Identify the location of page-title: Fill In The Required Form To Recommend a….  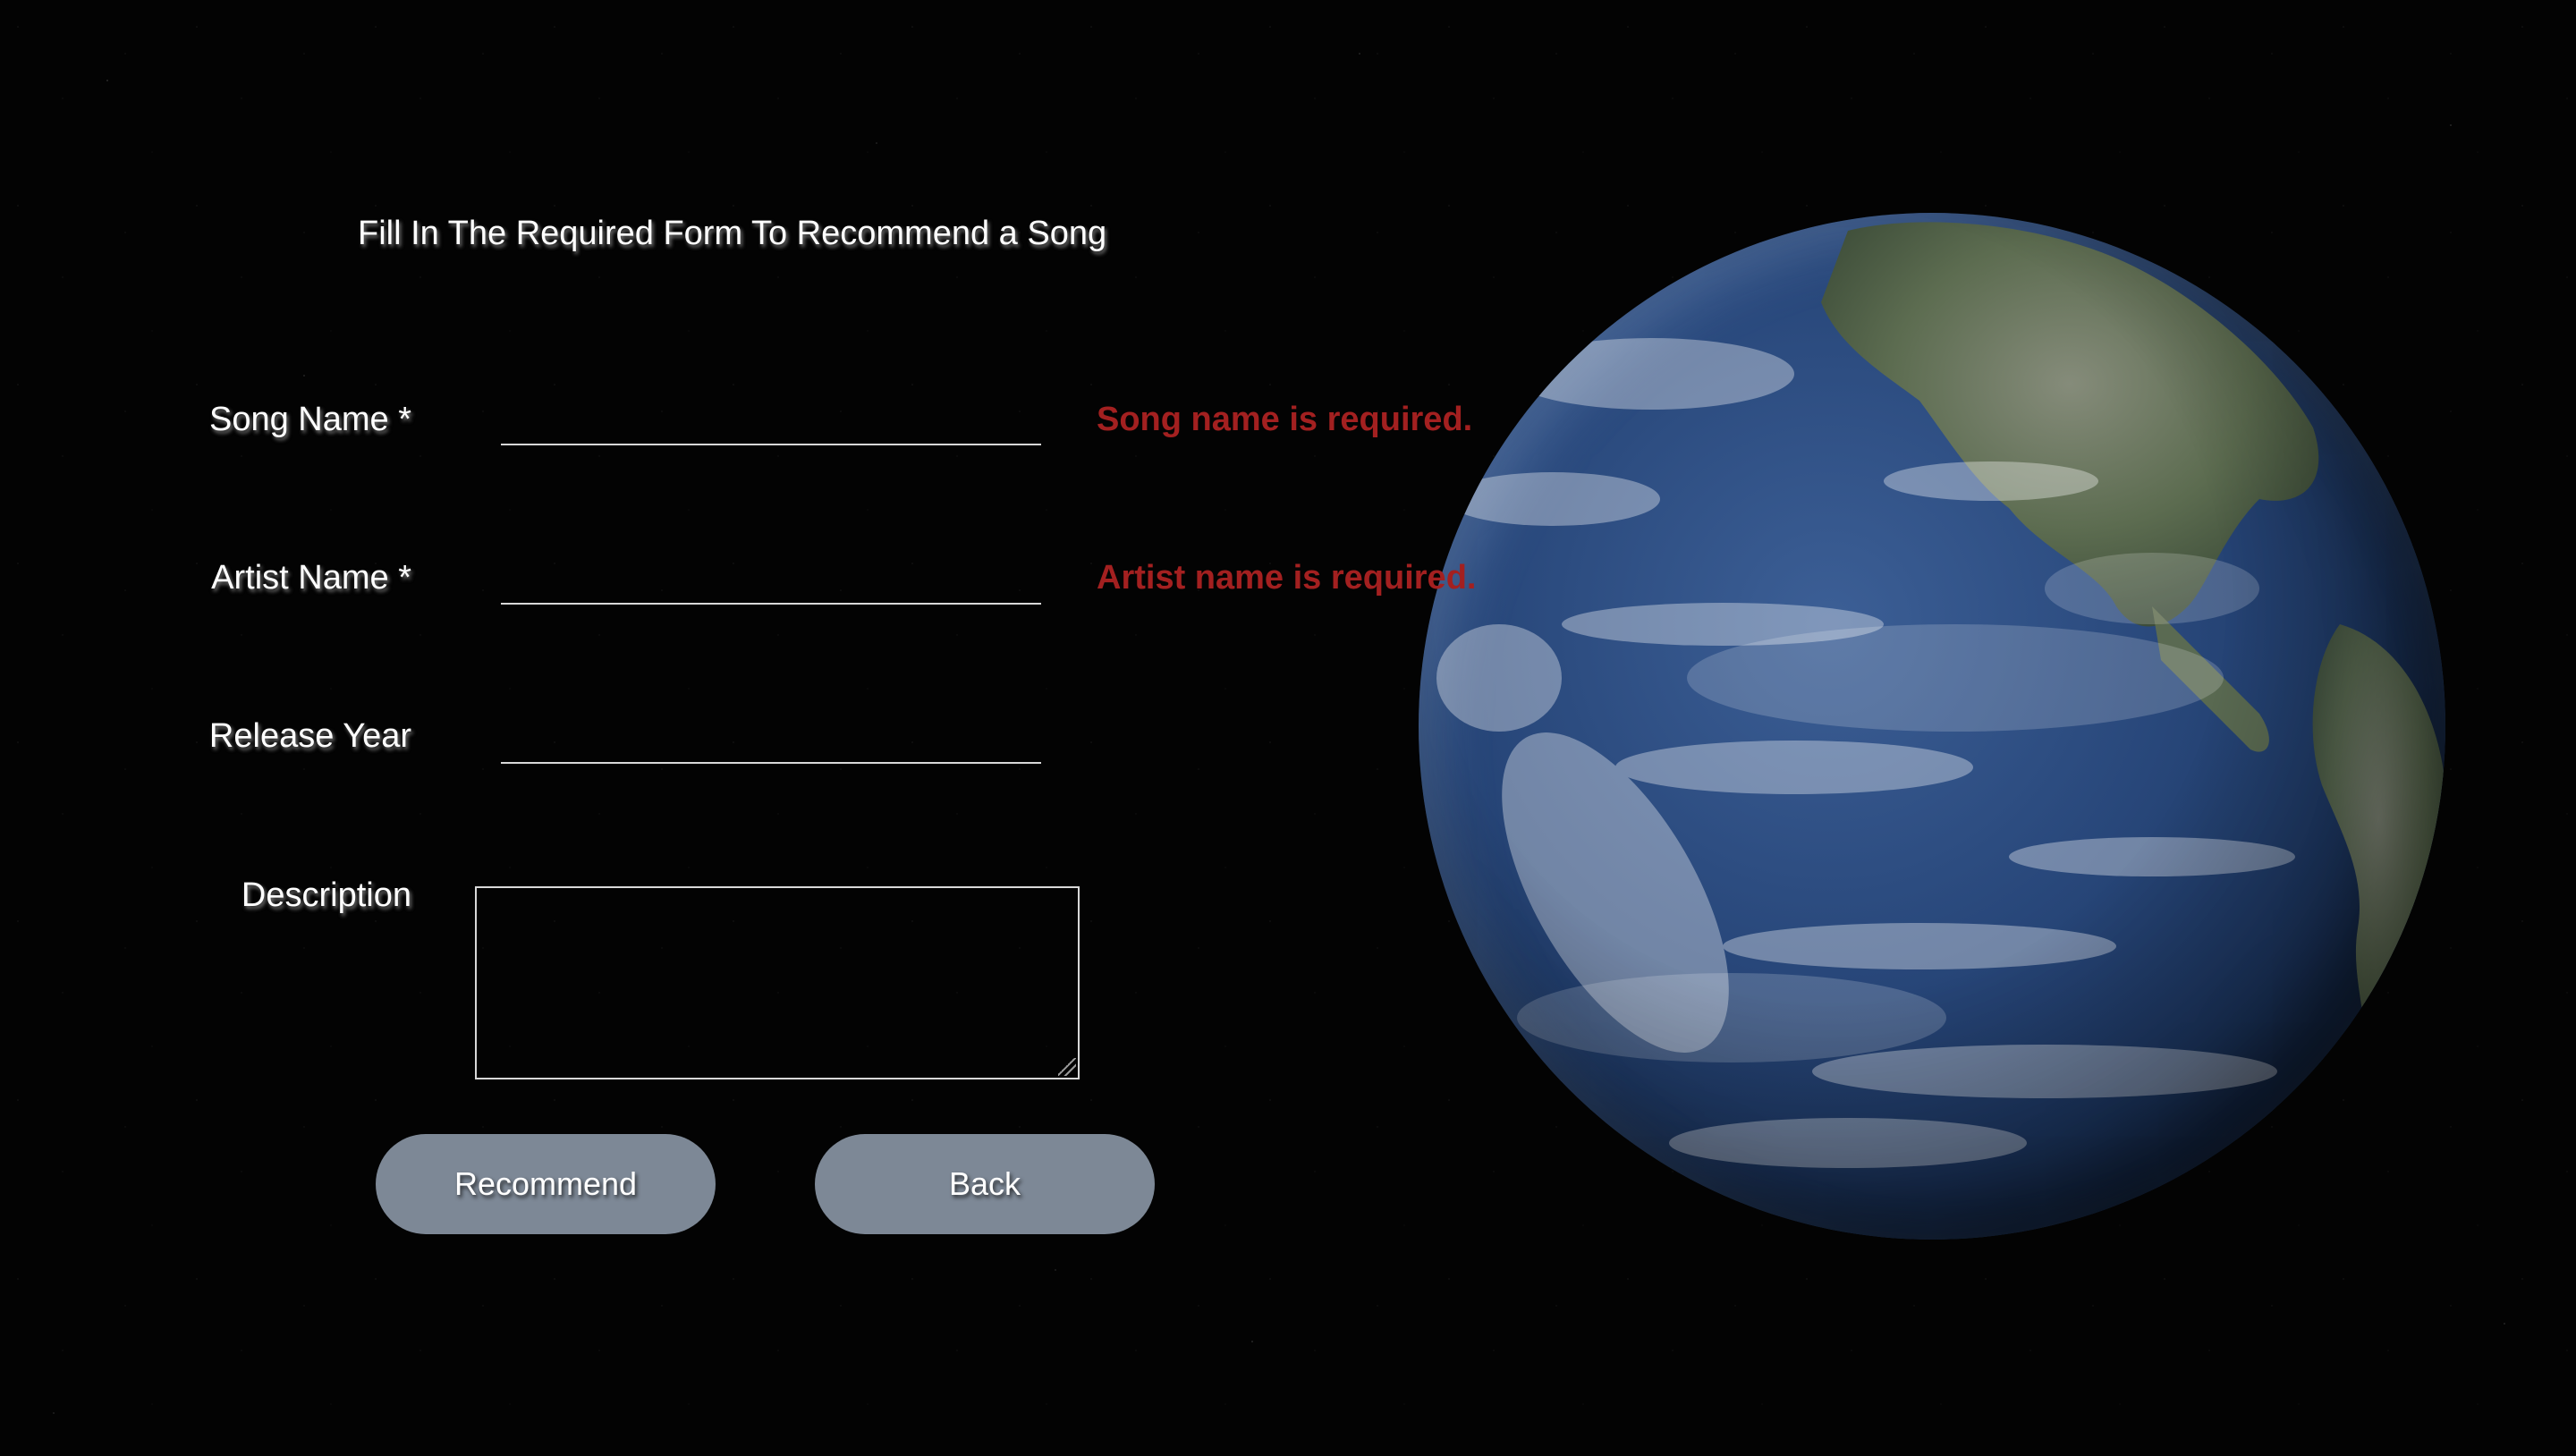
(732, 234).